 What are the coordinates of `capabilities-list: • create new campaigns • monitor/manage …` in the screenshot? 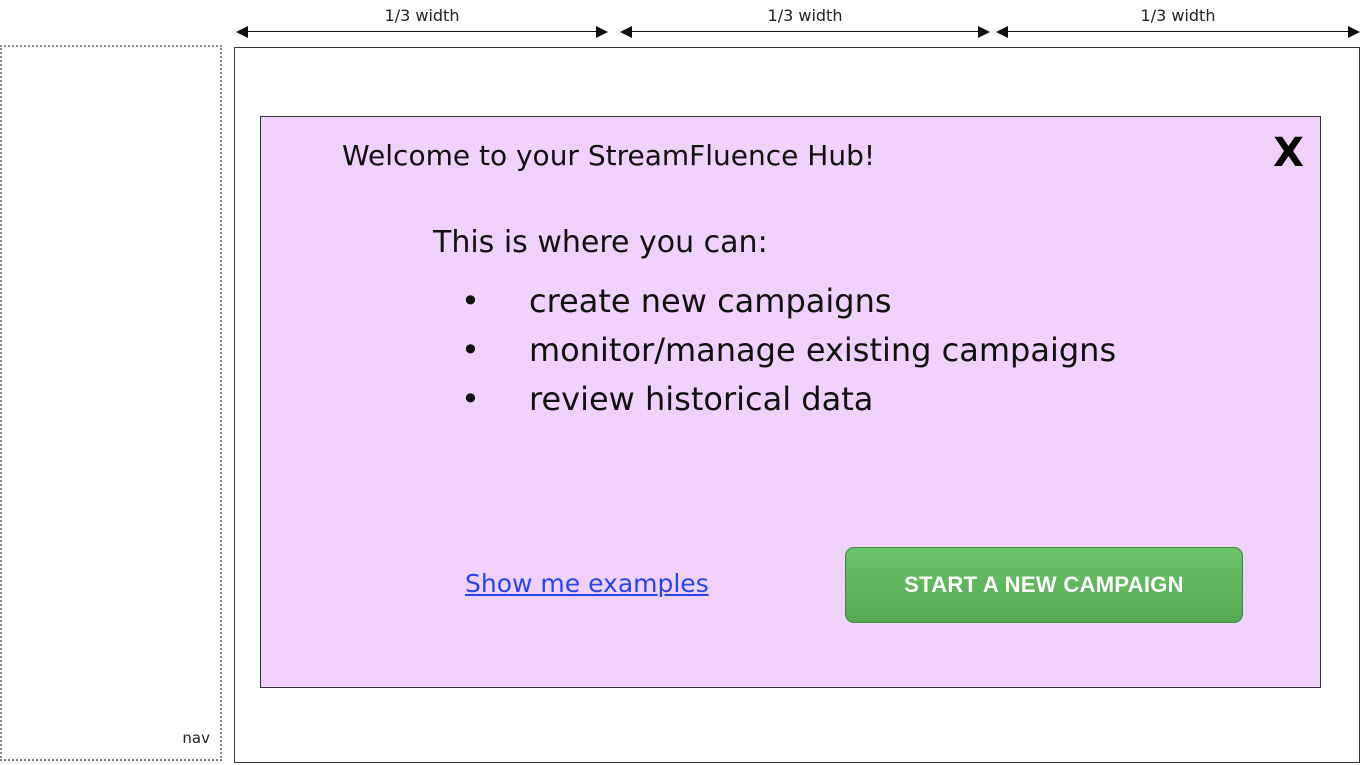 It's located at (788, 350).